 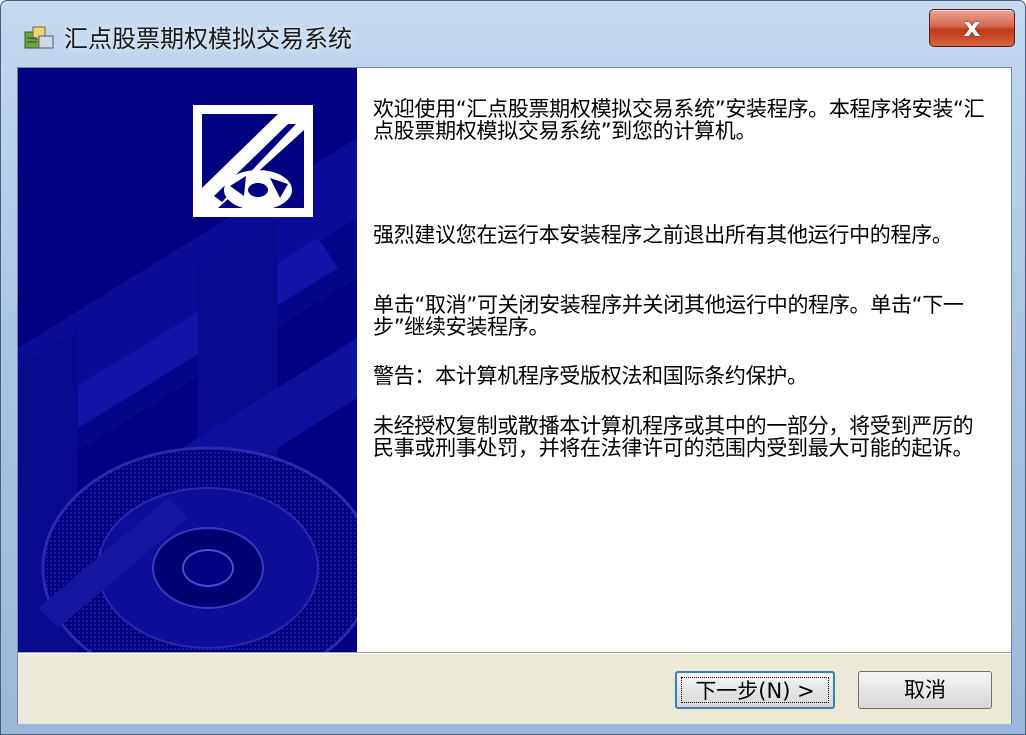 I want to click on window-title: 汇点股票期权模拟交易系统, so click(x=208, y=39).